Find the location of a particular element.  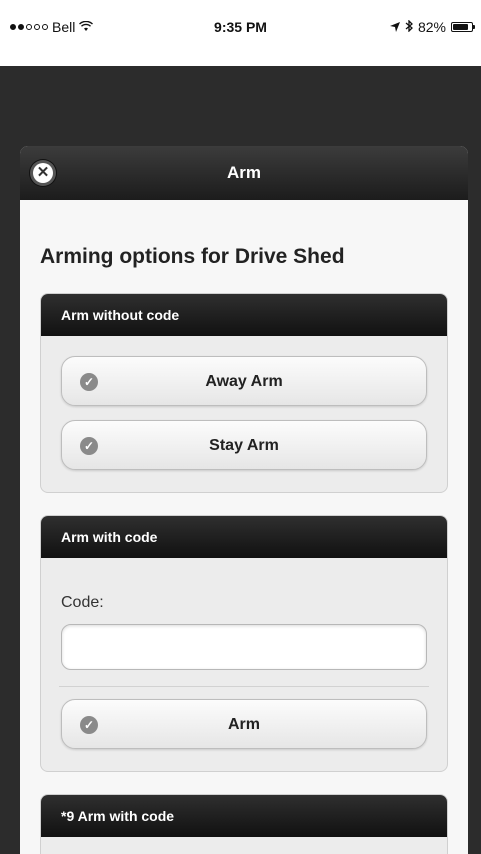

dialog-header: ✕ Arm is located at coordinates (244, 173).